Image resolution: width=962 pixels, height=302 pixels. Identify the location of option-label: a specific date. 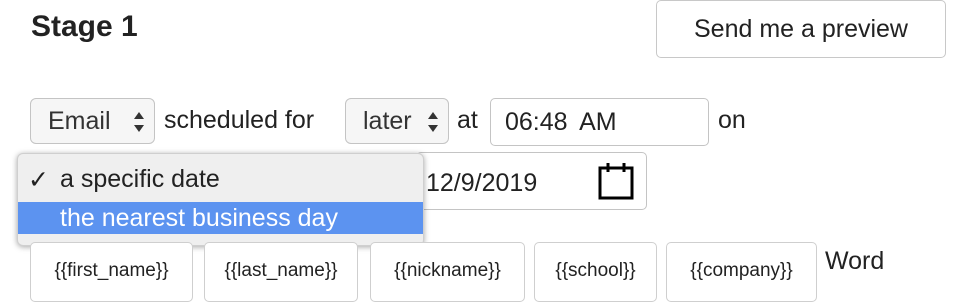
(140, 179).